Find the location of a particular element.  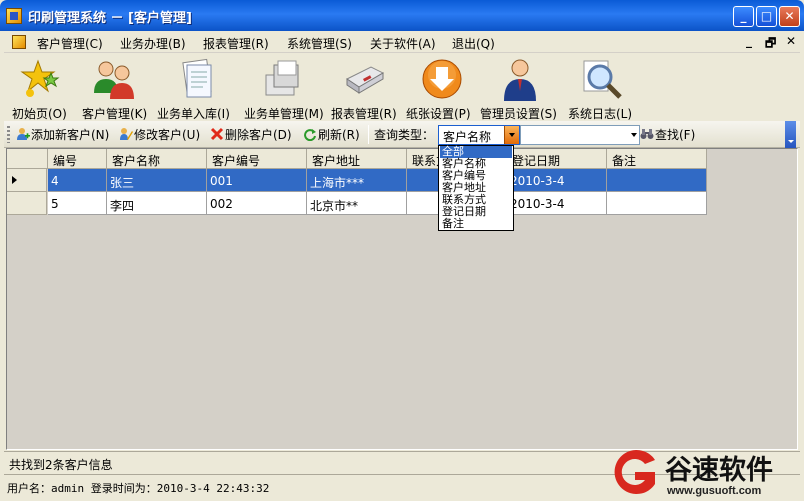

toolbar-grip is located at coordinates (8, 134).